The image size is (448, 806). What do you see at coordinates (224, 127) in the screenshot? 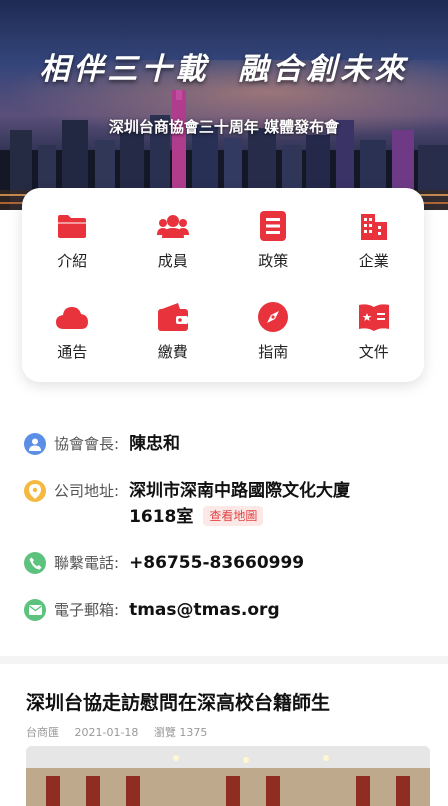
I see `banner-subtitle: 深圳台商協會三十周年 媒體發布會` at bounding box center [224, 127].